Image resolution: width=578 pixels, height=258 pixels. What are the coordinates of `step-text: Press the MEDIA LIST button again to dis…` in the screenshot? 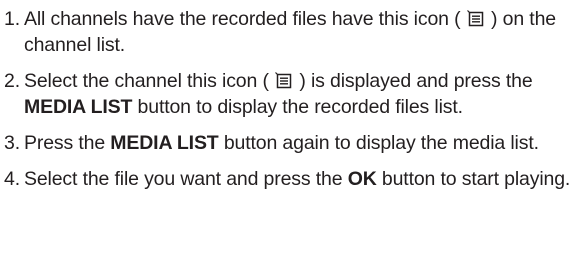 It's located at (281, 143).